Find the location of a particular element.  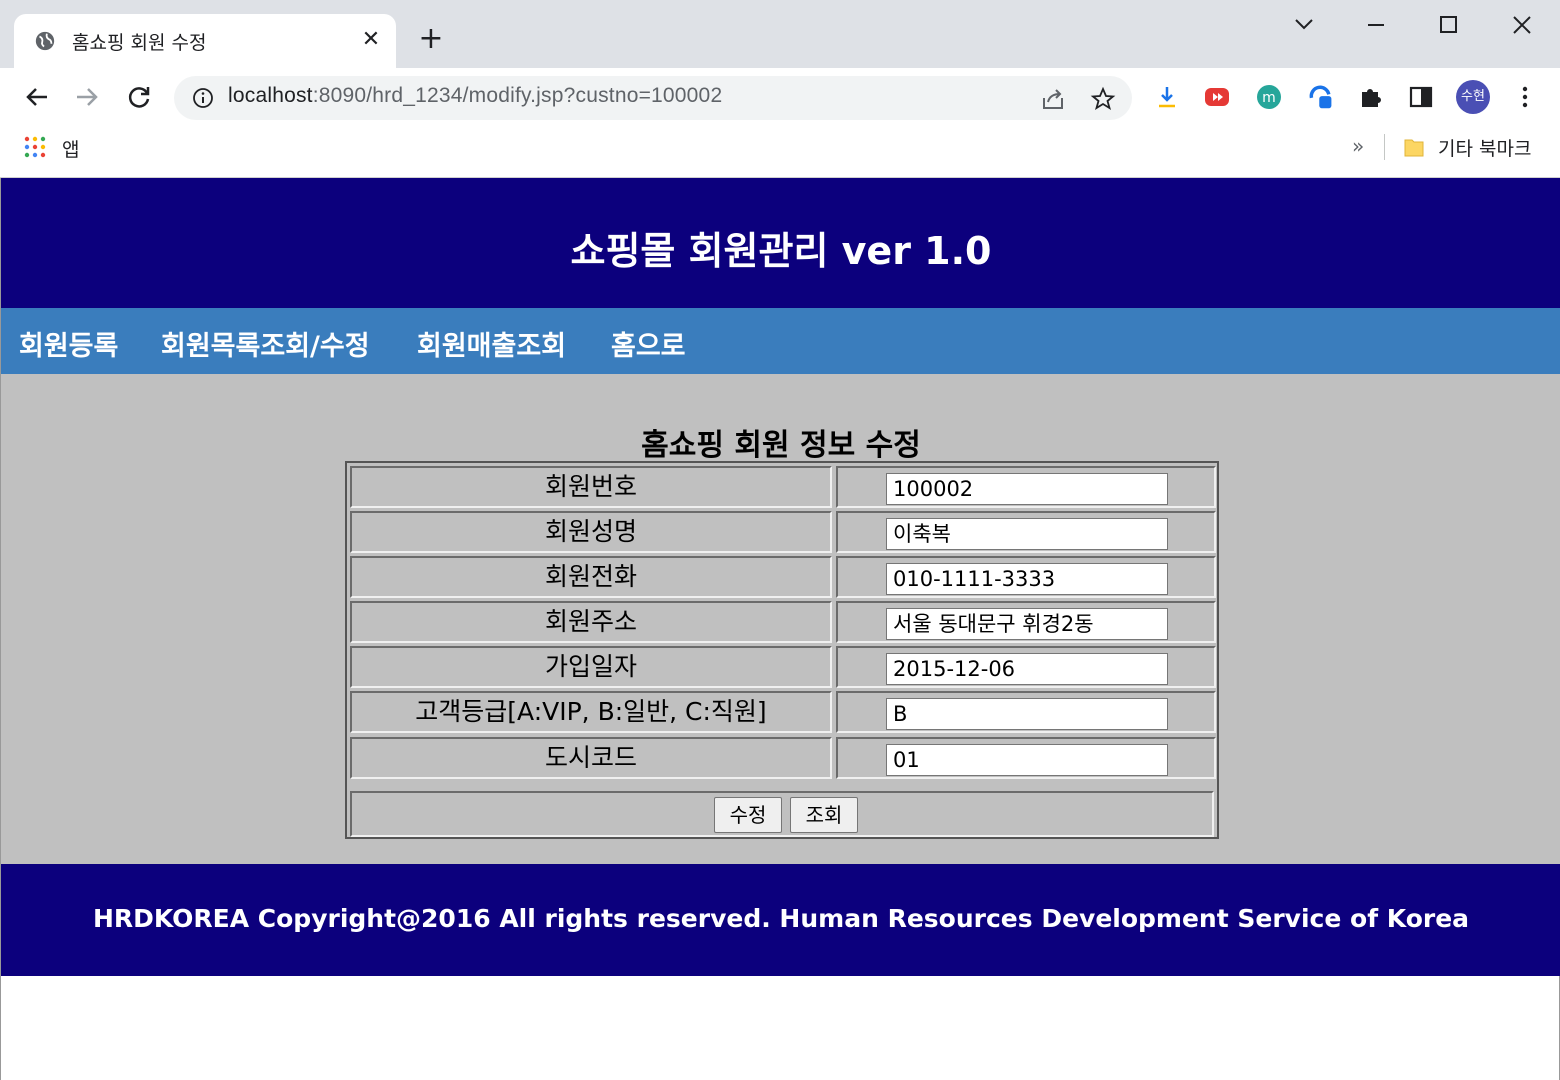

profile-avatar: 수현 is located at coordinates (1473, 97).